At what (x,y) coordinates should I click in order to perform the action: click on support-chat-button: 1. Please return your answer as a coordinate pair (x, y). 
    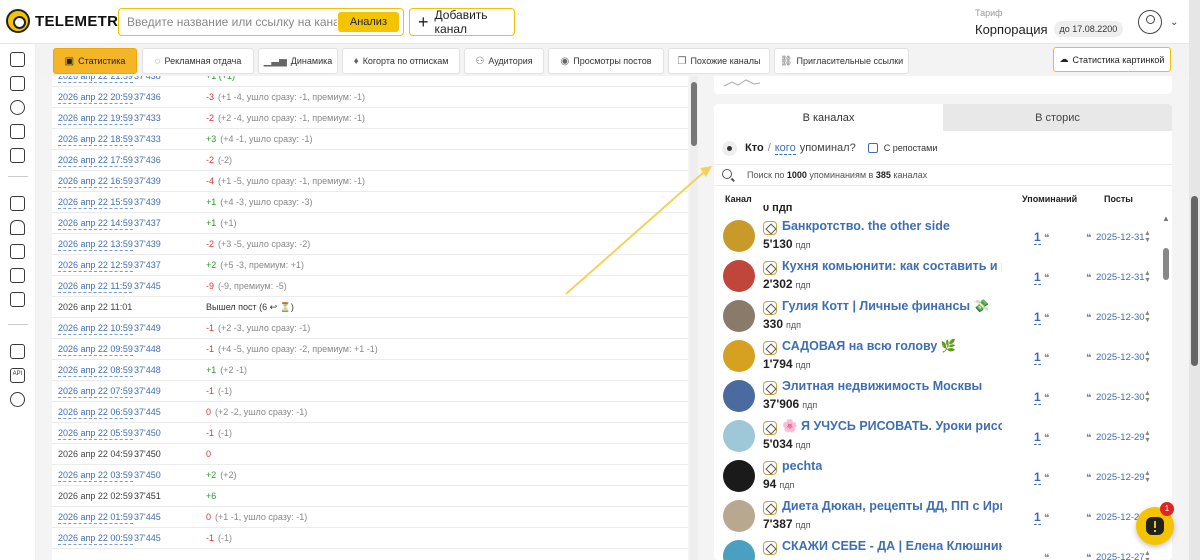
    Looking at the image, I should click on (1155, 523).